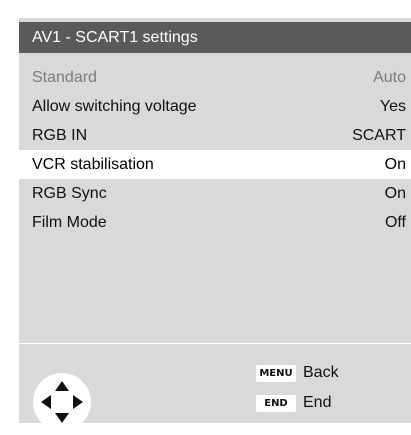  I want to click on end-hint: END End, so click(293, 403).